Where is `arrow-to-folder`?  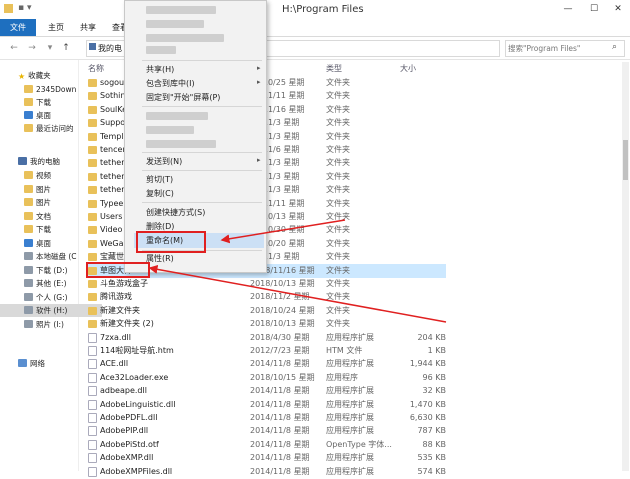 arrow-to-folder is located at coordinates (297, 293).